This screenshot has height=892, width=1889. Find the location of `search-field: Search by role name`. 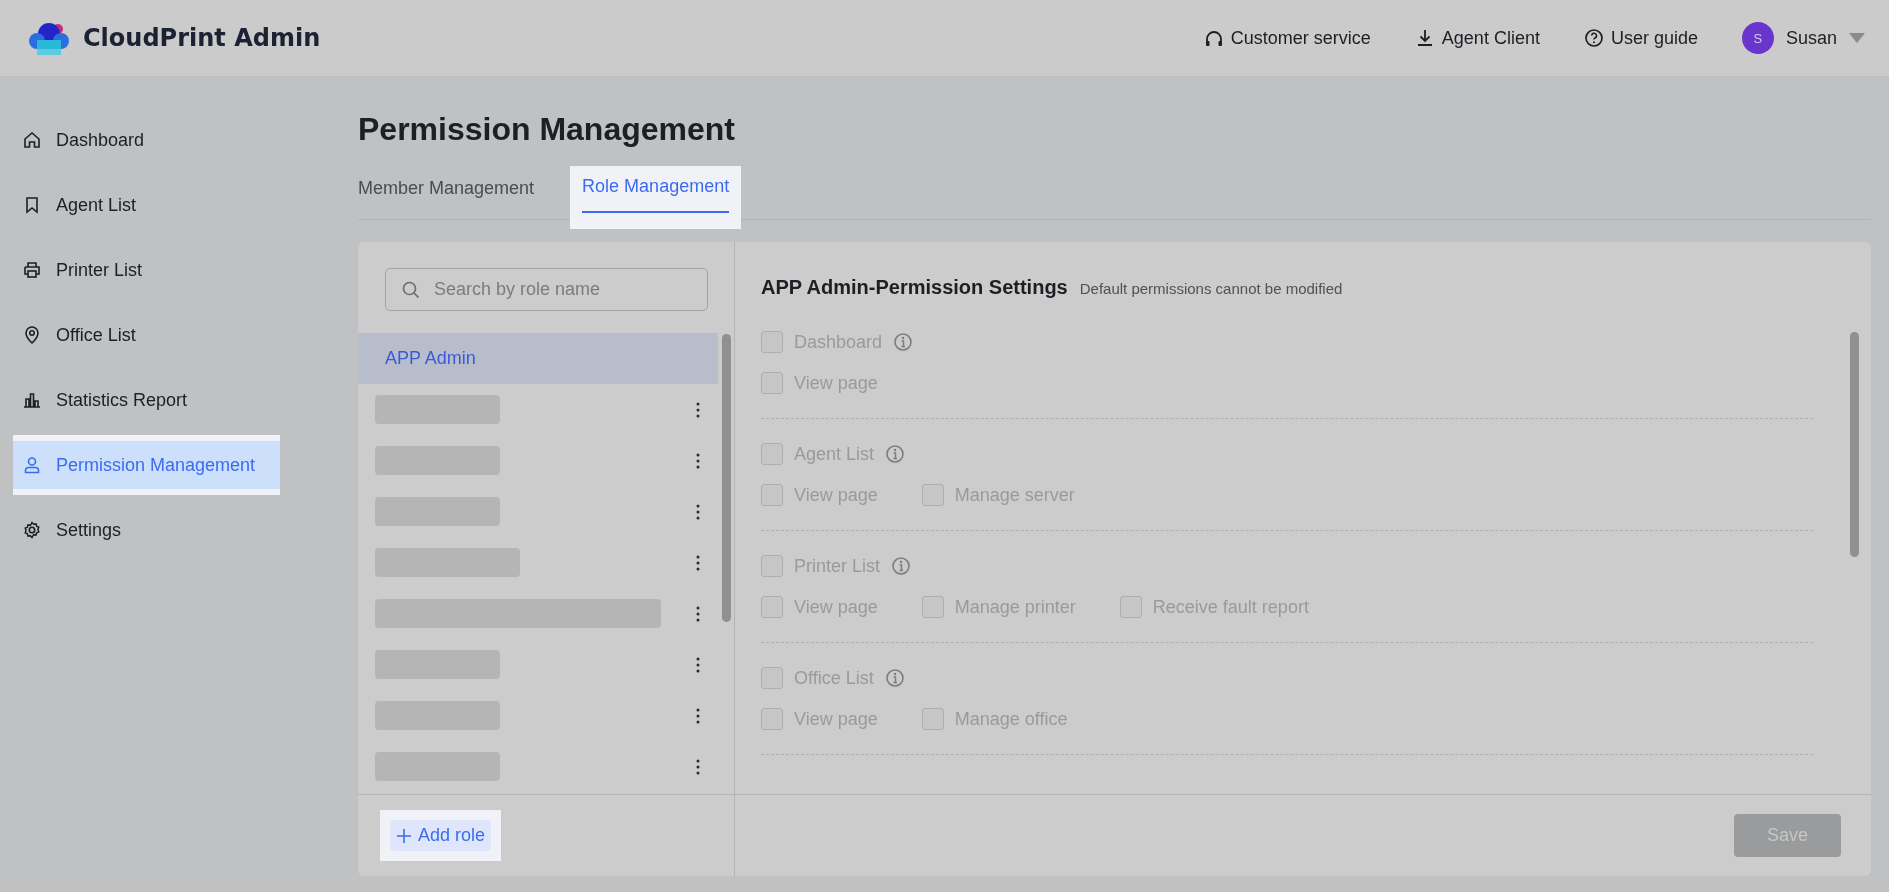

search-field: Search by role name is located at coordinates (546, 289).